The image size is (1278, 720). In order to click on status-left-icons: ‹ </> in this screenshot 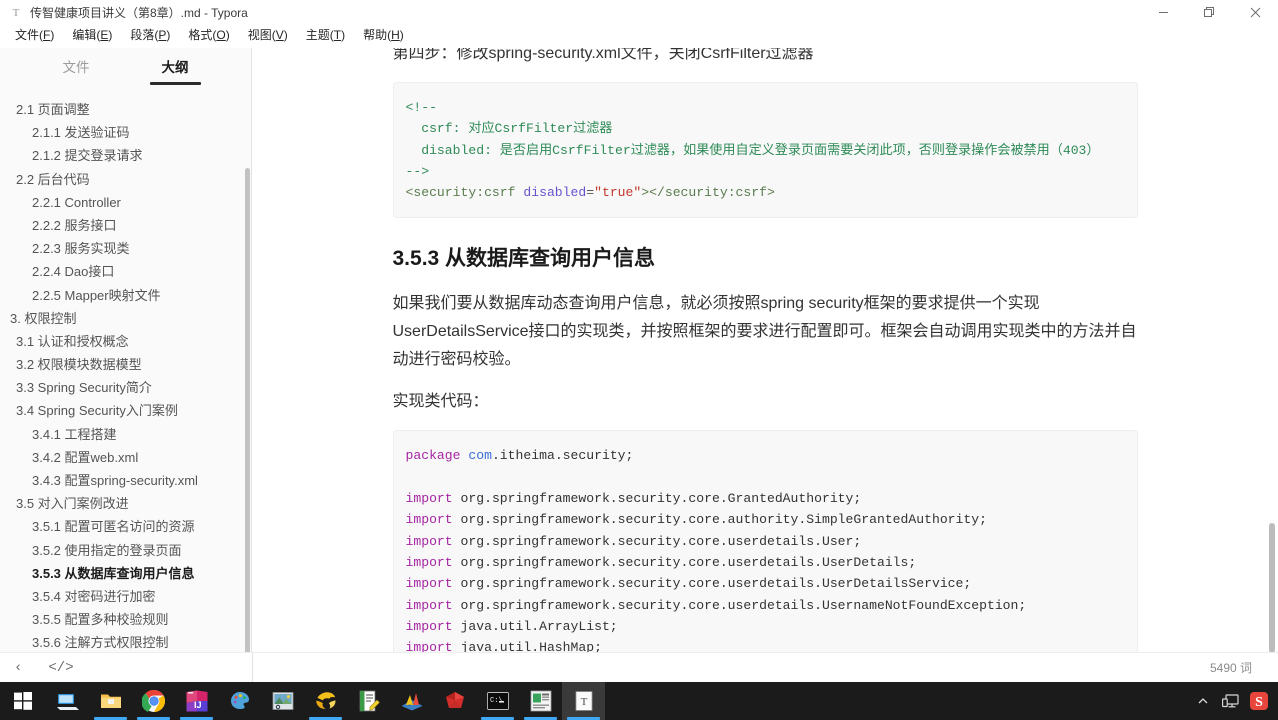, I will do `click(39, 668)`.